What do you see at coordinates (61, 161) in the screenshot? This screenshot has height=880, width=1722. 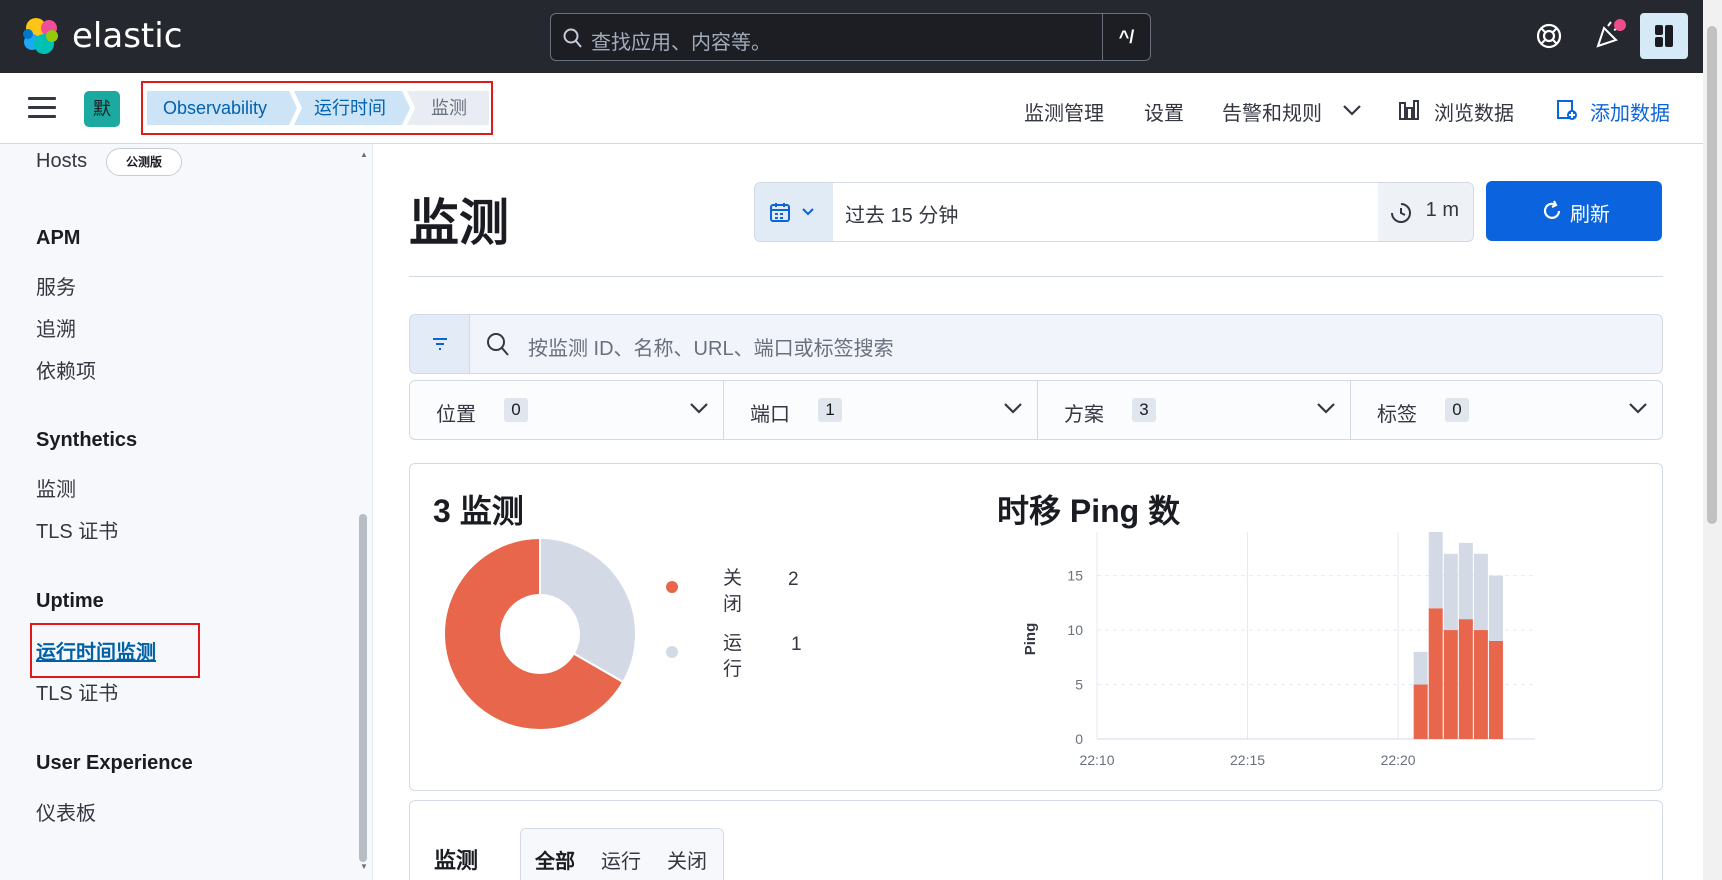 I see `sidebar-item-hosts: Hosts` at bounding box center [61, 161].